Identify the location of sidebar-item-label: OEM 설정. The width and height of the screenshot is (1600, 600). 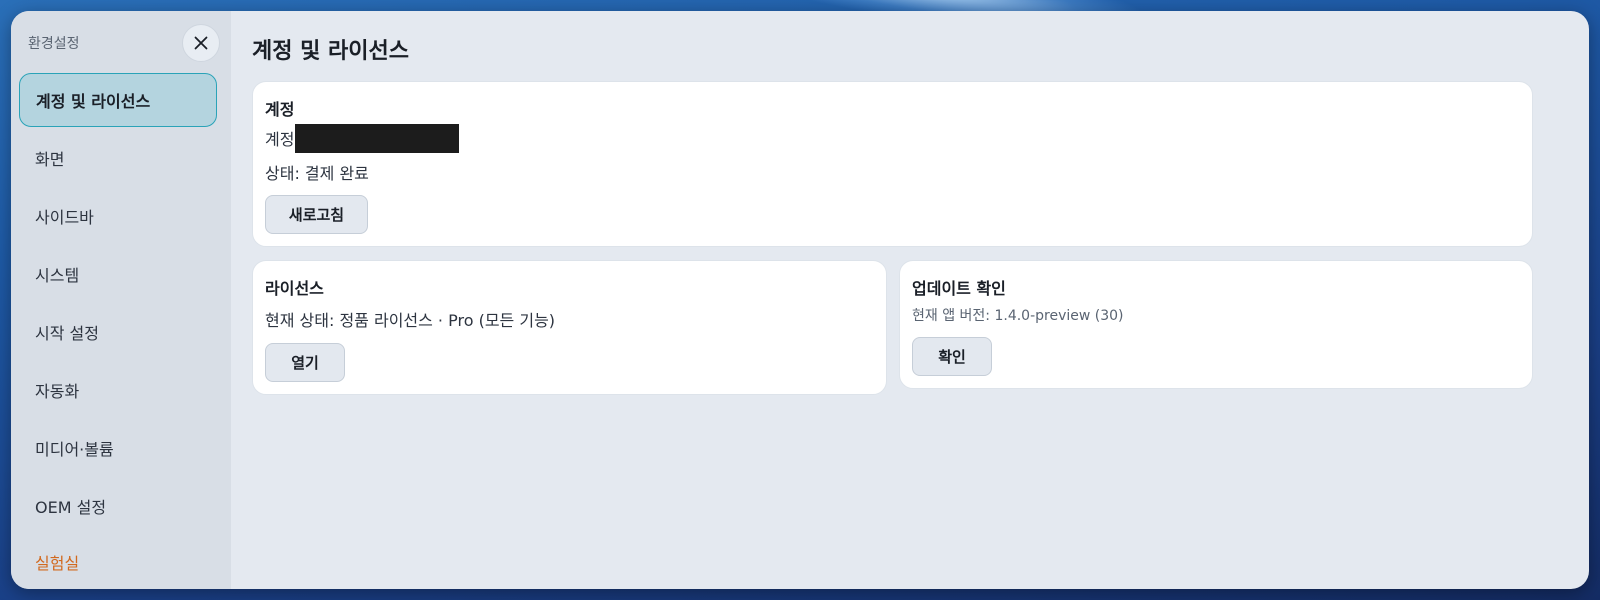
(71, 507).